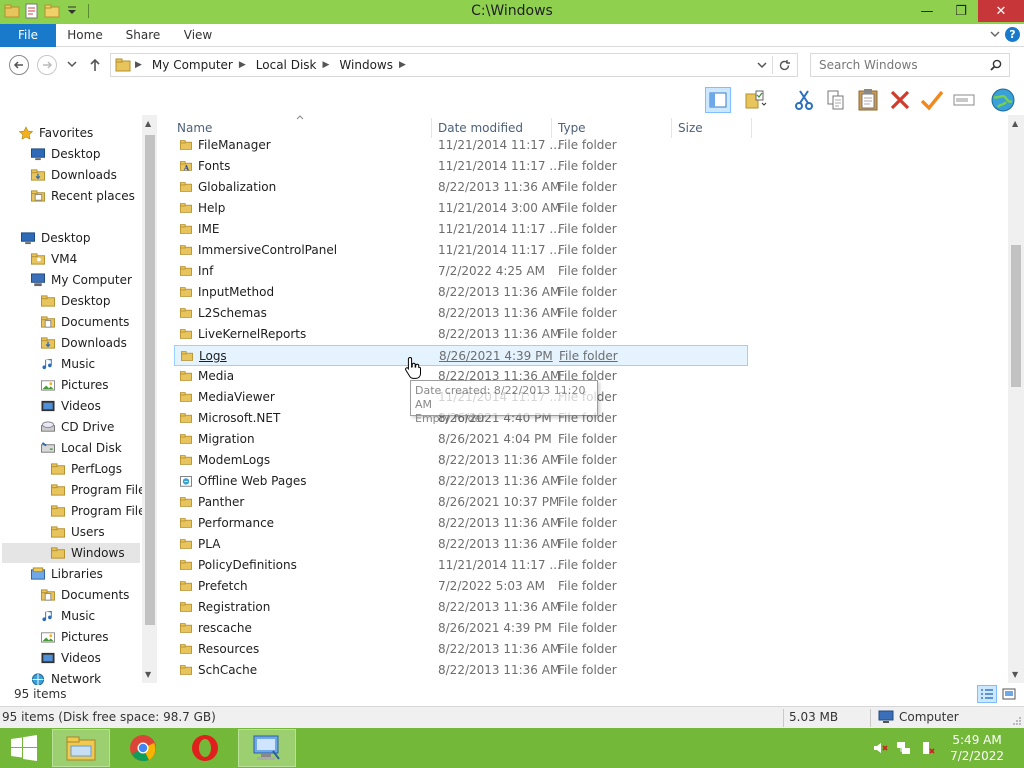  What do you see at coordinates (461, 502) in the screenshot?
I see `file-row: Panther 8/26/2021 10:37 PM File folder` at bounding box center [461, 502].